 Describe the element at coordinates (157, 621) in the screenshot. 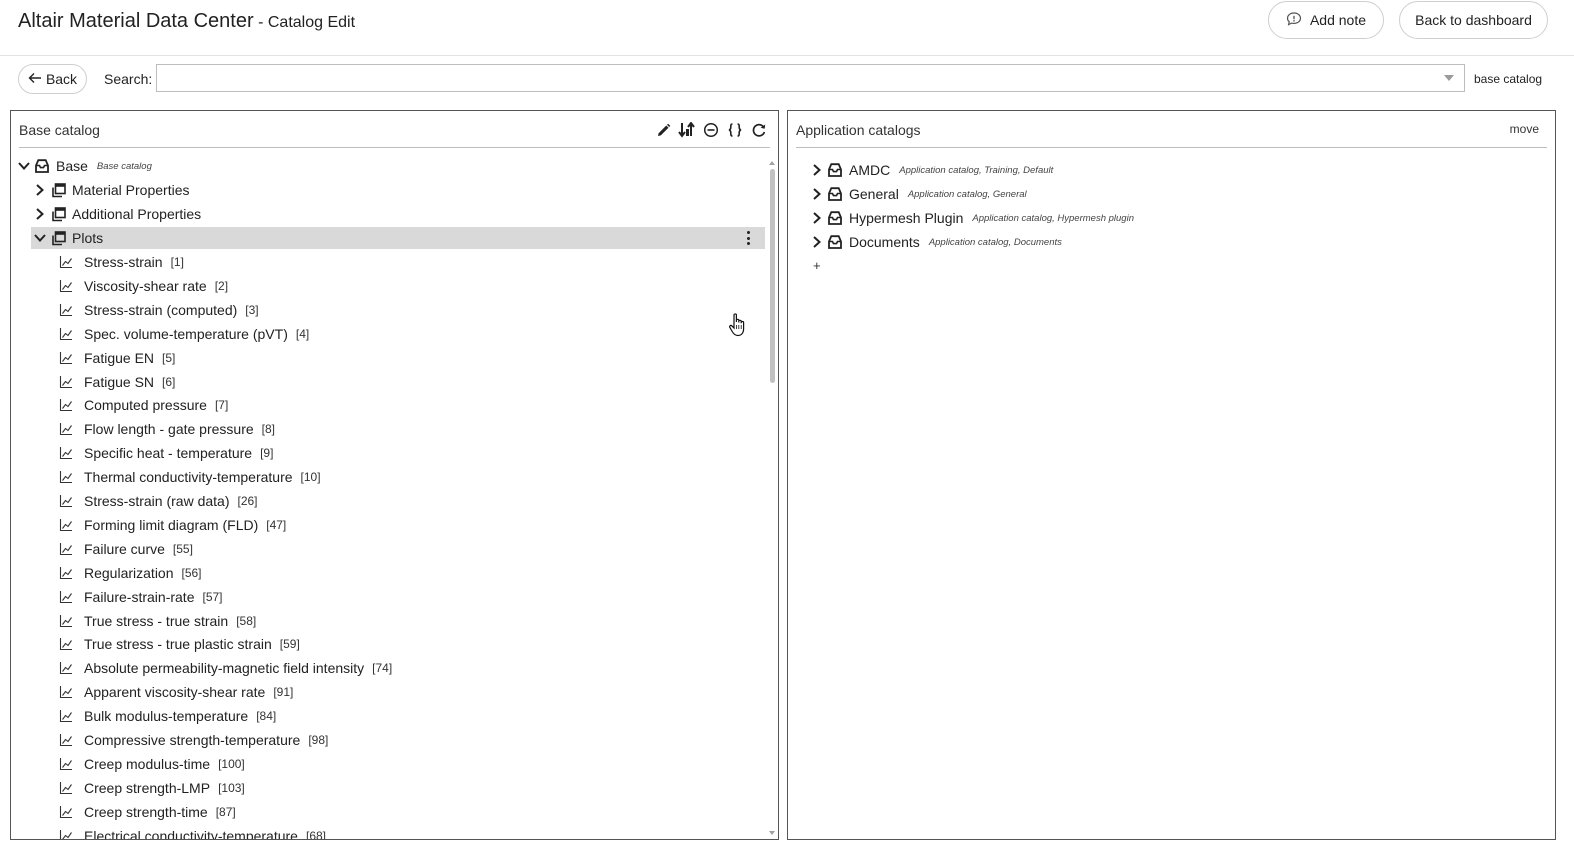

I see `plot-list-item: True stress - true strain [58]` at that location.